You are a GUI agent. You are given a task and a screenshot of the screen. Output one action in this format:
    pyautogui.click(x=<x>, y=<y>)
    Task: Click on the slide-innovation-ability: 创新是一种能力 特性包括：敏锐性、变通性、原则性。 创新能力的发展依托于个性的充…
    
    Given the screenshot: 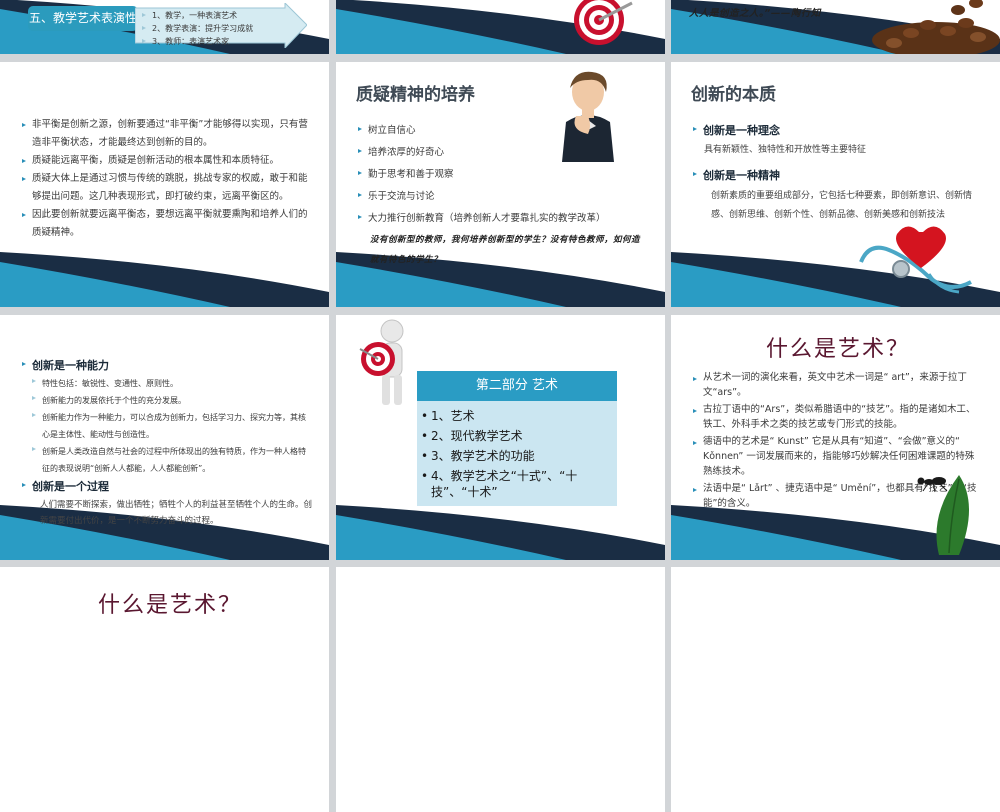 What is the action you would take?
    pyautogui.click(x=164, y=437)
    